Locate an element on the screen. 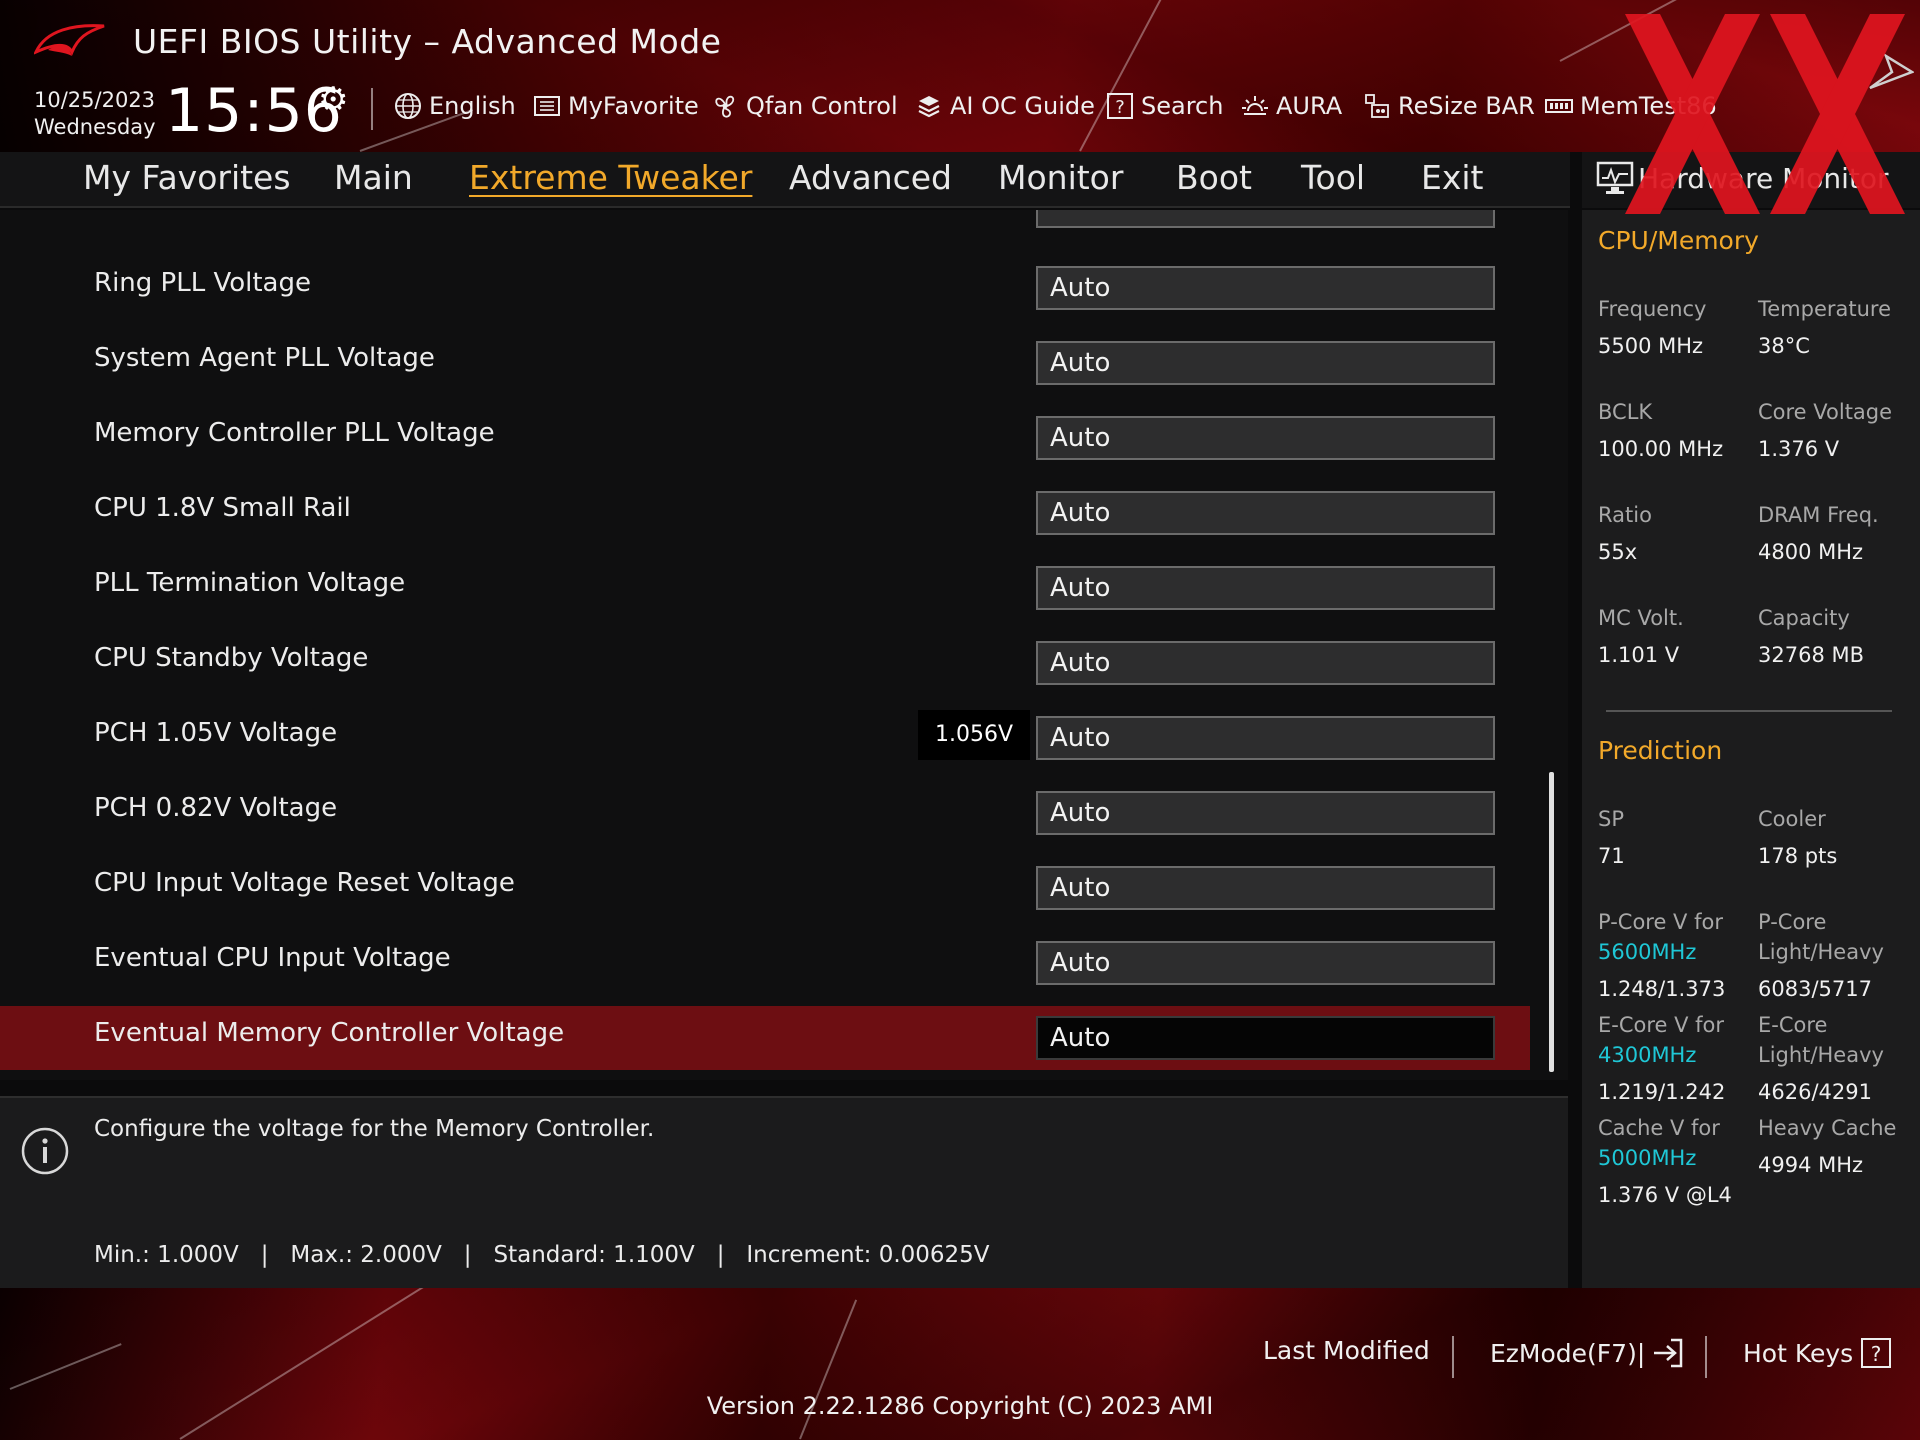 The image size is (1920, 1440). setting-row-pch-0-82v-voltage: PCH 0.82V Voltage Auto is located at coordinates (765, 813).